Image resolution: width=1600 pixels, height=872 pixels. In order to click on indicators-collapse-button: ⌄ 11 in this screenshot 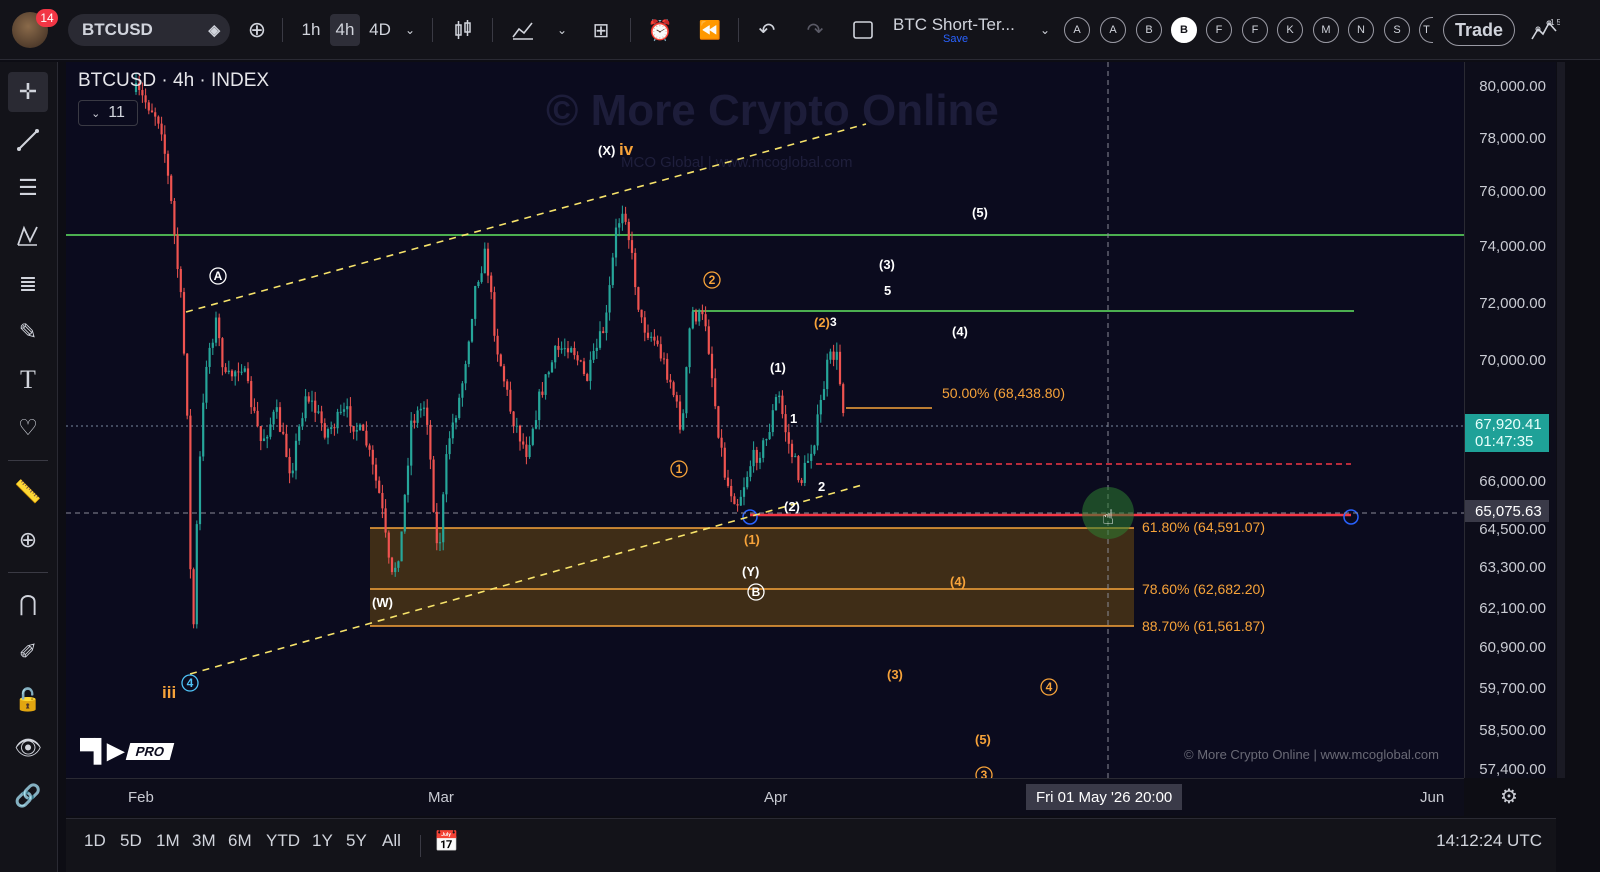, I will do `click(108, 113)`.